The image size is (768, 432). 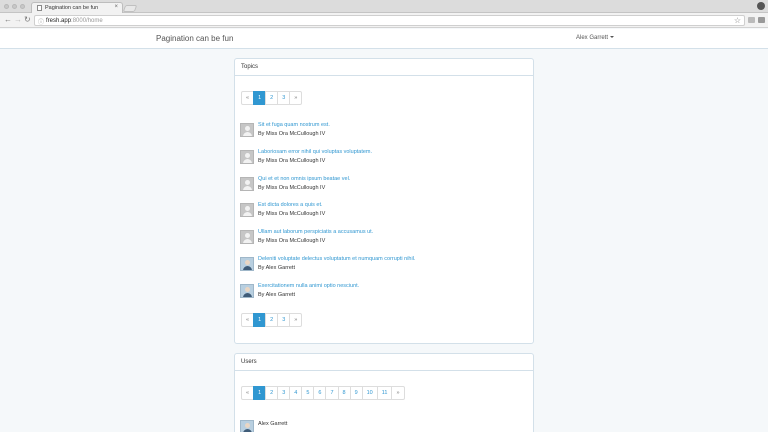 I want to click on bookmark-star-icon: ☆, so click(x=737, y=20).